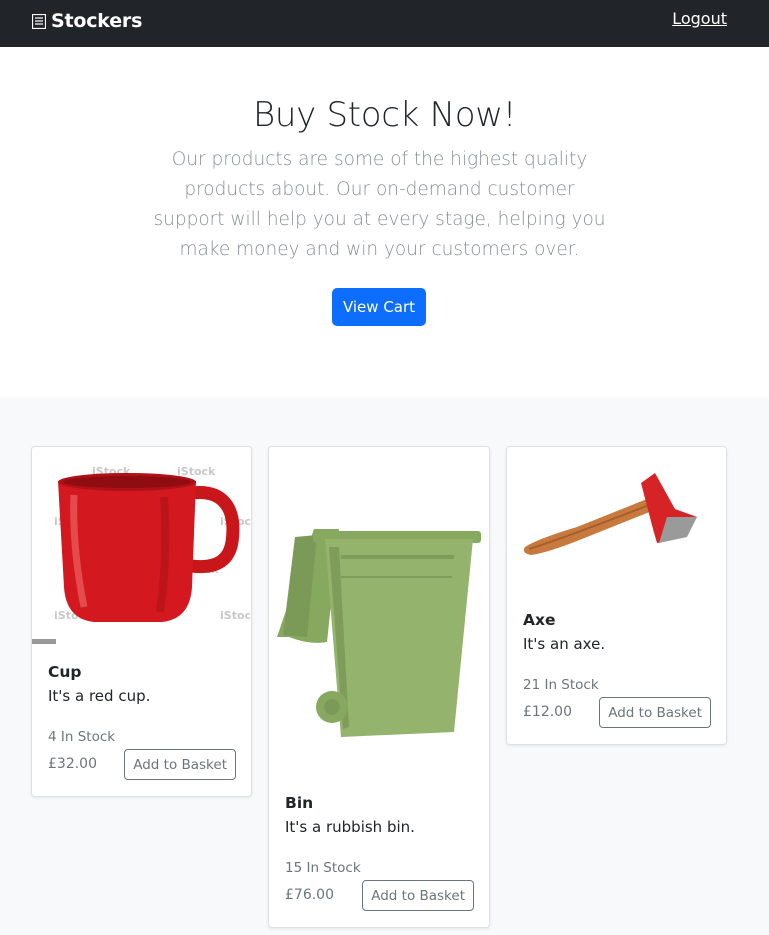 This screenshot has height=935, width=769. Describe the element at coordinates (379, 612) in the screenshot. I see `green-wheelie-bin-image` at that location.